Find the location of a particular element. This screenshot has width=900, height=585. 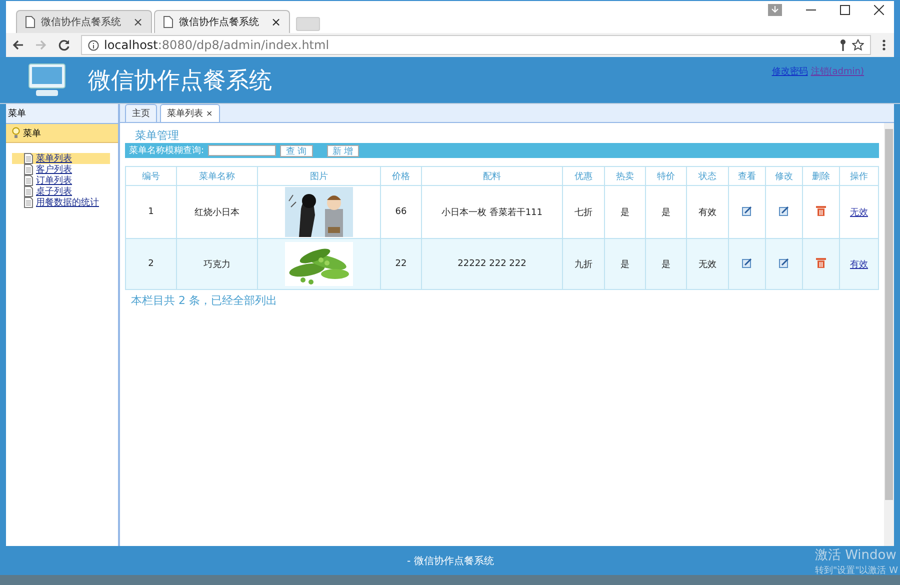

column-header: 操作 is located at coordinates (859, 176).